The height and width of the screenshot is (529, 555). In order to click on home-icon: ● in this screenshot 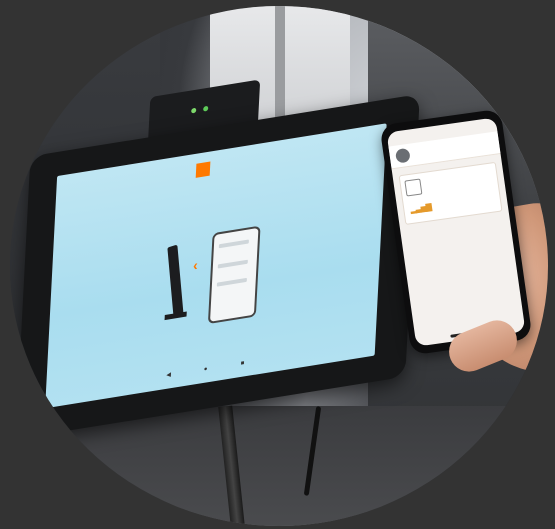, I will do `click(205, 369)`.